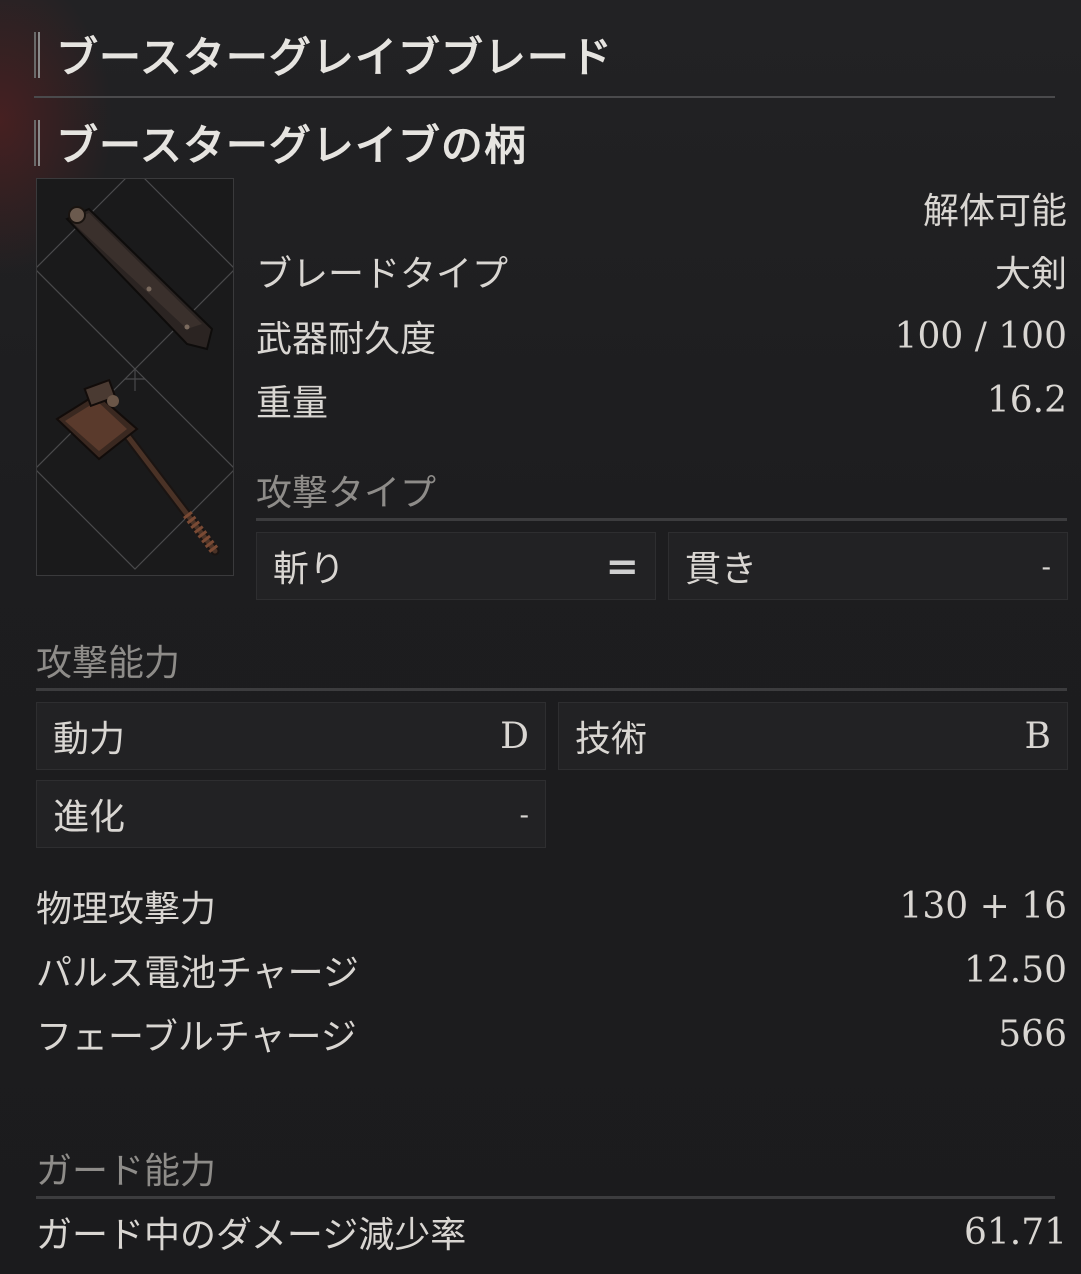 The image size is (1081, 1274). I want to click on info-row-durability: 武器耐久度 100 / 100, so click(661, 336).